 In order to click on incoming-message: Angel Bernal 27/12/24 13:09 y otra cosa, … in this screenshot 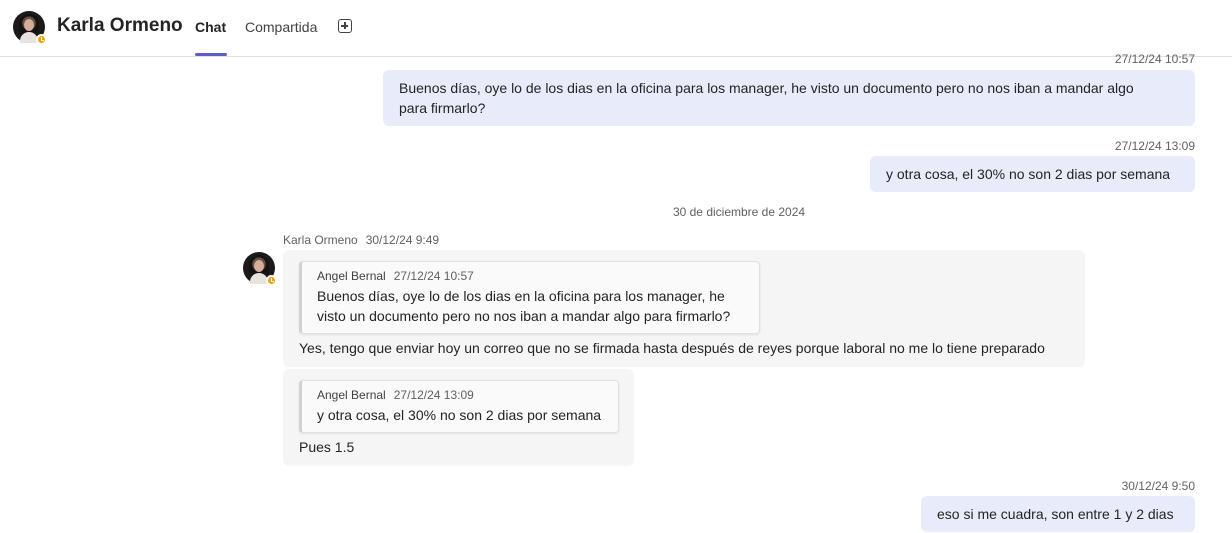, I will do `click(458, 417)`.